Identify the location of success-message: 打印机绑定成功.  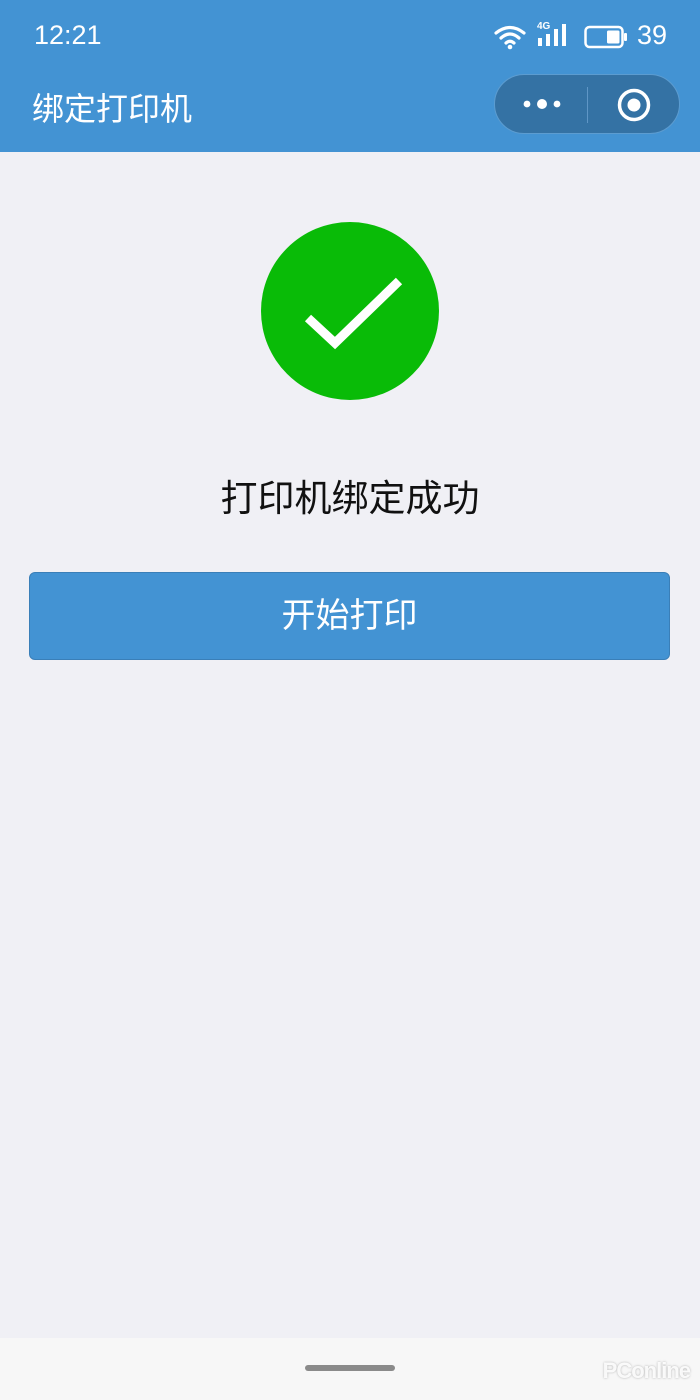
(350, 498).